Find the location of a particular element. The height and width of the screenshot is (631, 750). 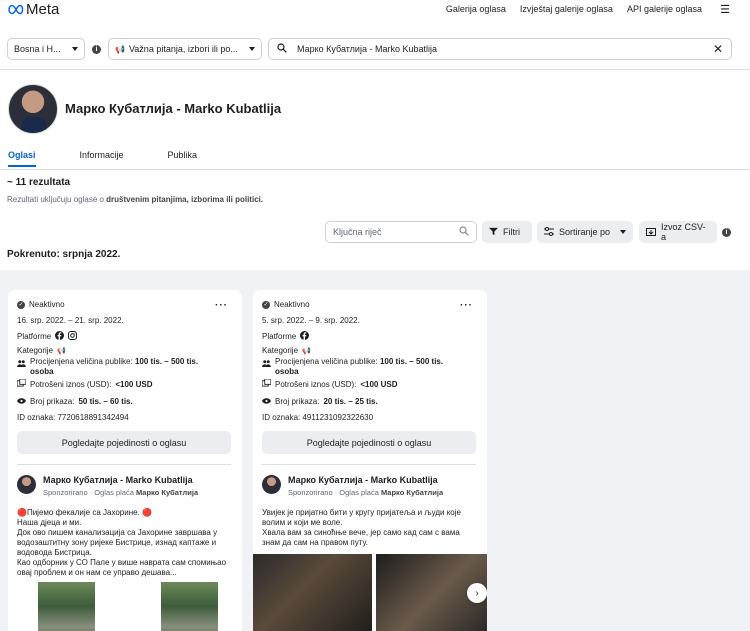

keyword-placeholder: Ključna riječ is located at coordinates (357, 232).